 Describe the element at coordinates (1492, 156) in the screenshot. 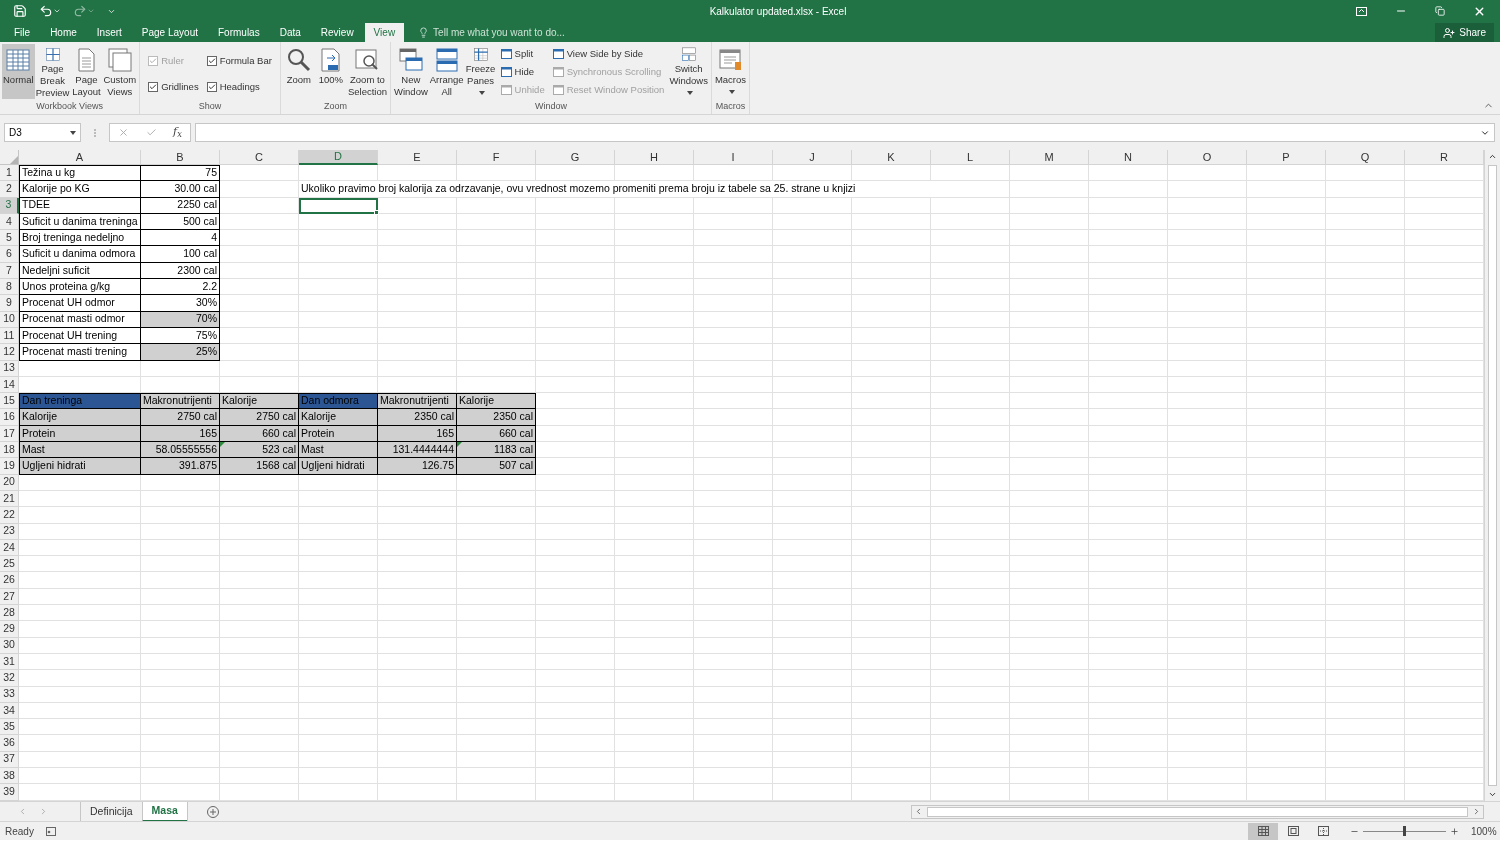

I see `scroll-up-icon` at that location.